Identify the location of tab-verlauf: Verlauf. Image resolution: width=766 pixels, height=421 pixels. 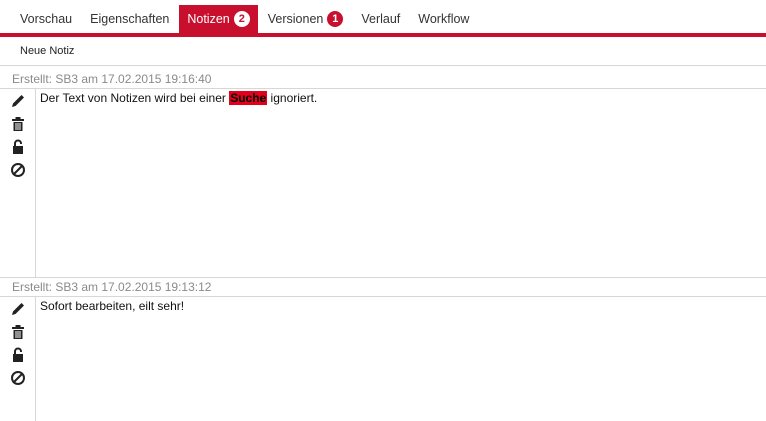
(380, 19).